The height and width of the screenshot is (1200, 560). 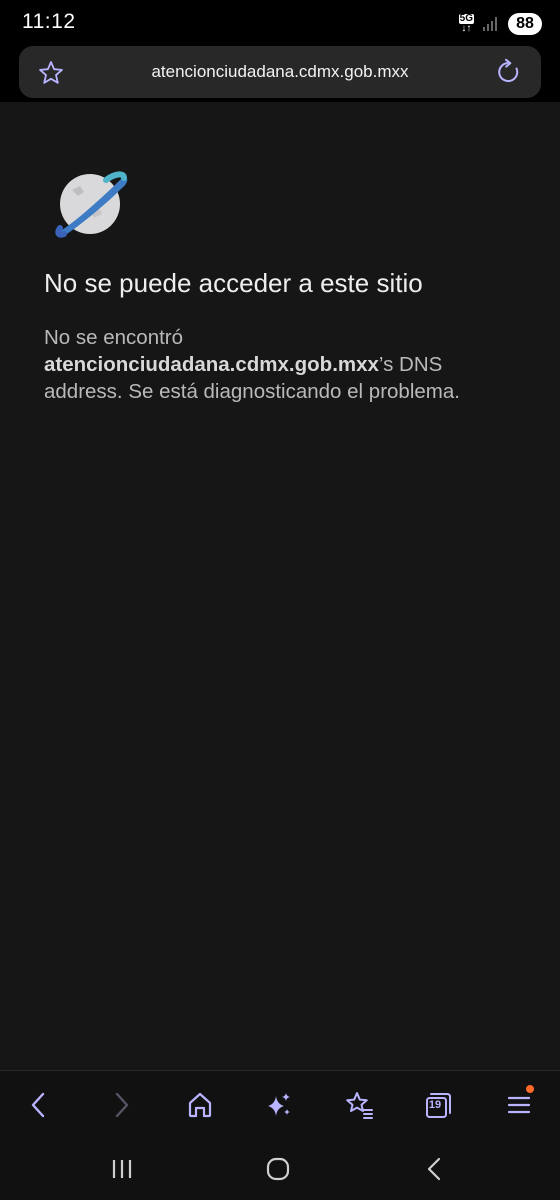 What do you see at coordinates (525, 24) in the screenshot?
I see `battery-indicator: 88` at bounding box center [525, 24].